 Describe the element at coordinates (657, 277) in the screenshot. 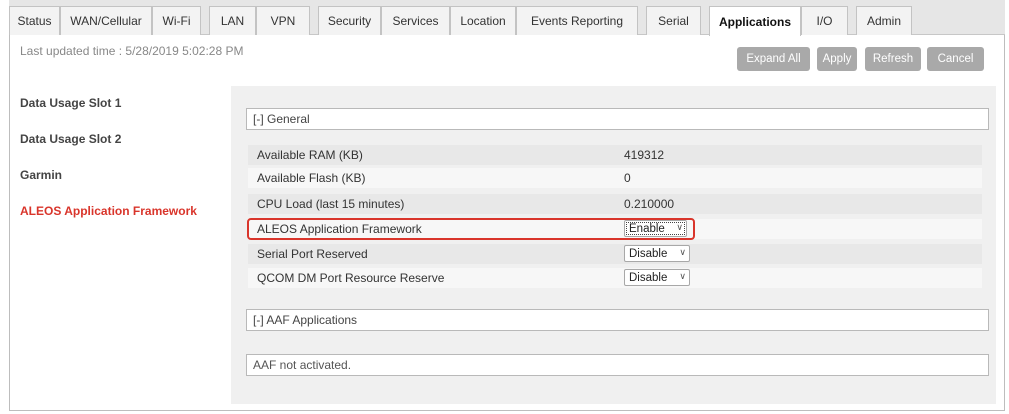

I see `qcom-dm-port-select: Disable ∨` at that location.